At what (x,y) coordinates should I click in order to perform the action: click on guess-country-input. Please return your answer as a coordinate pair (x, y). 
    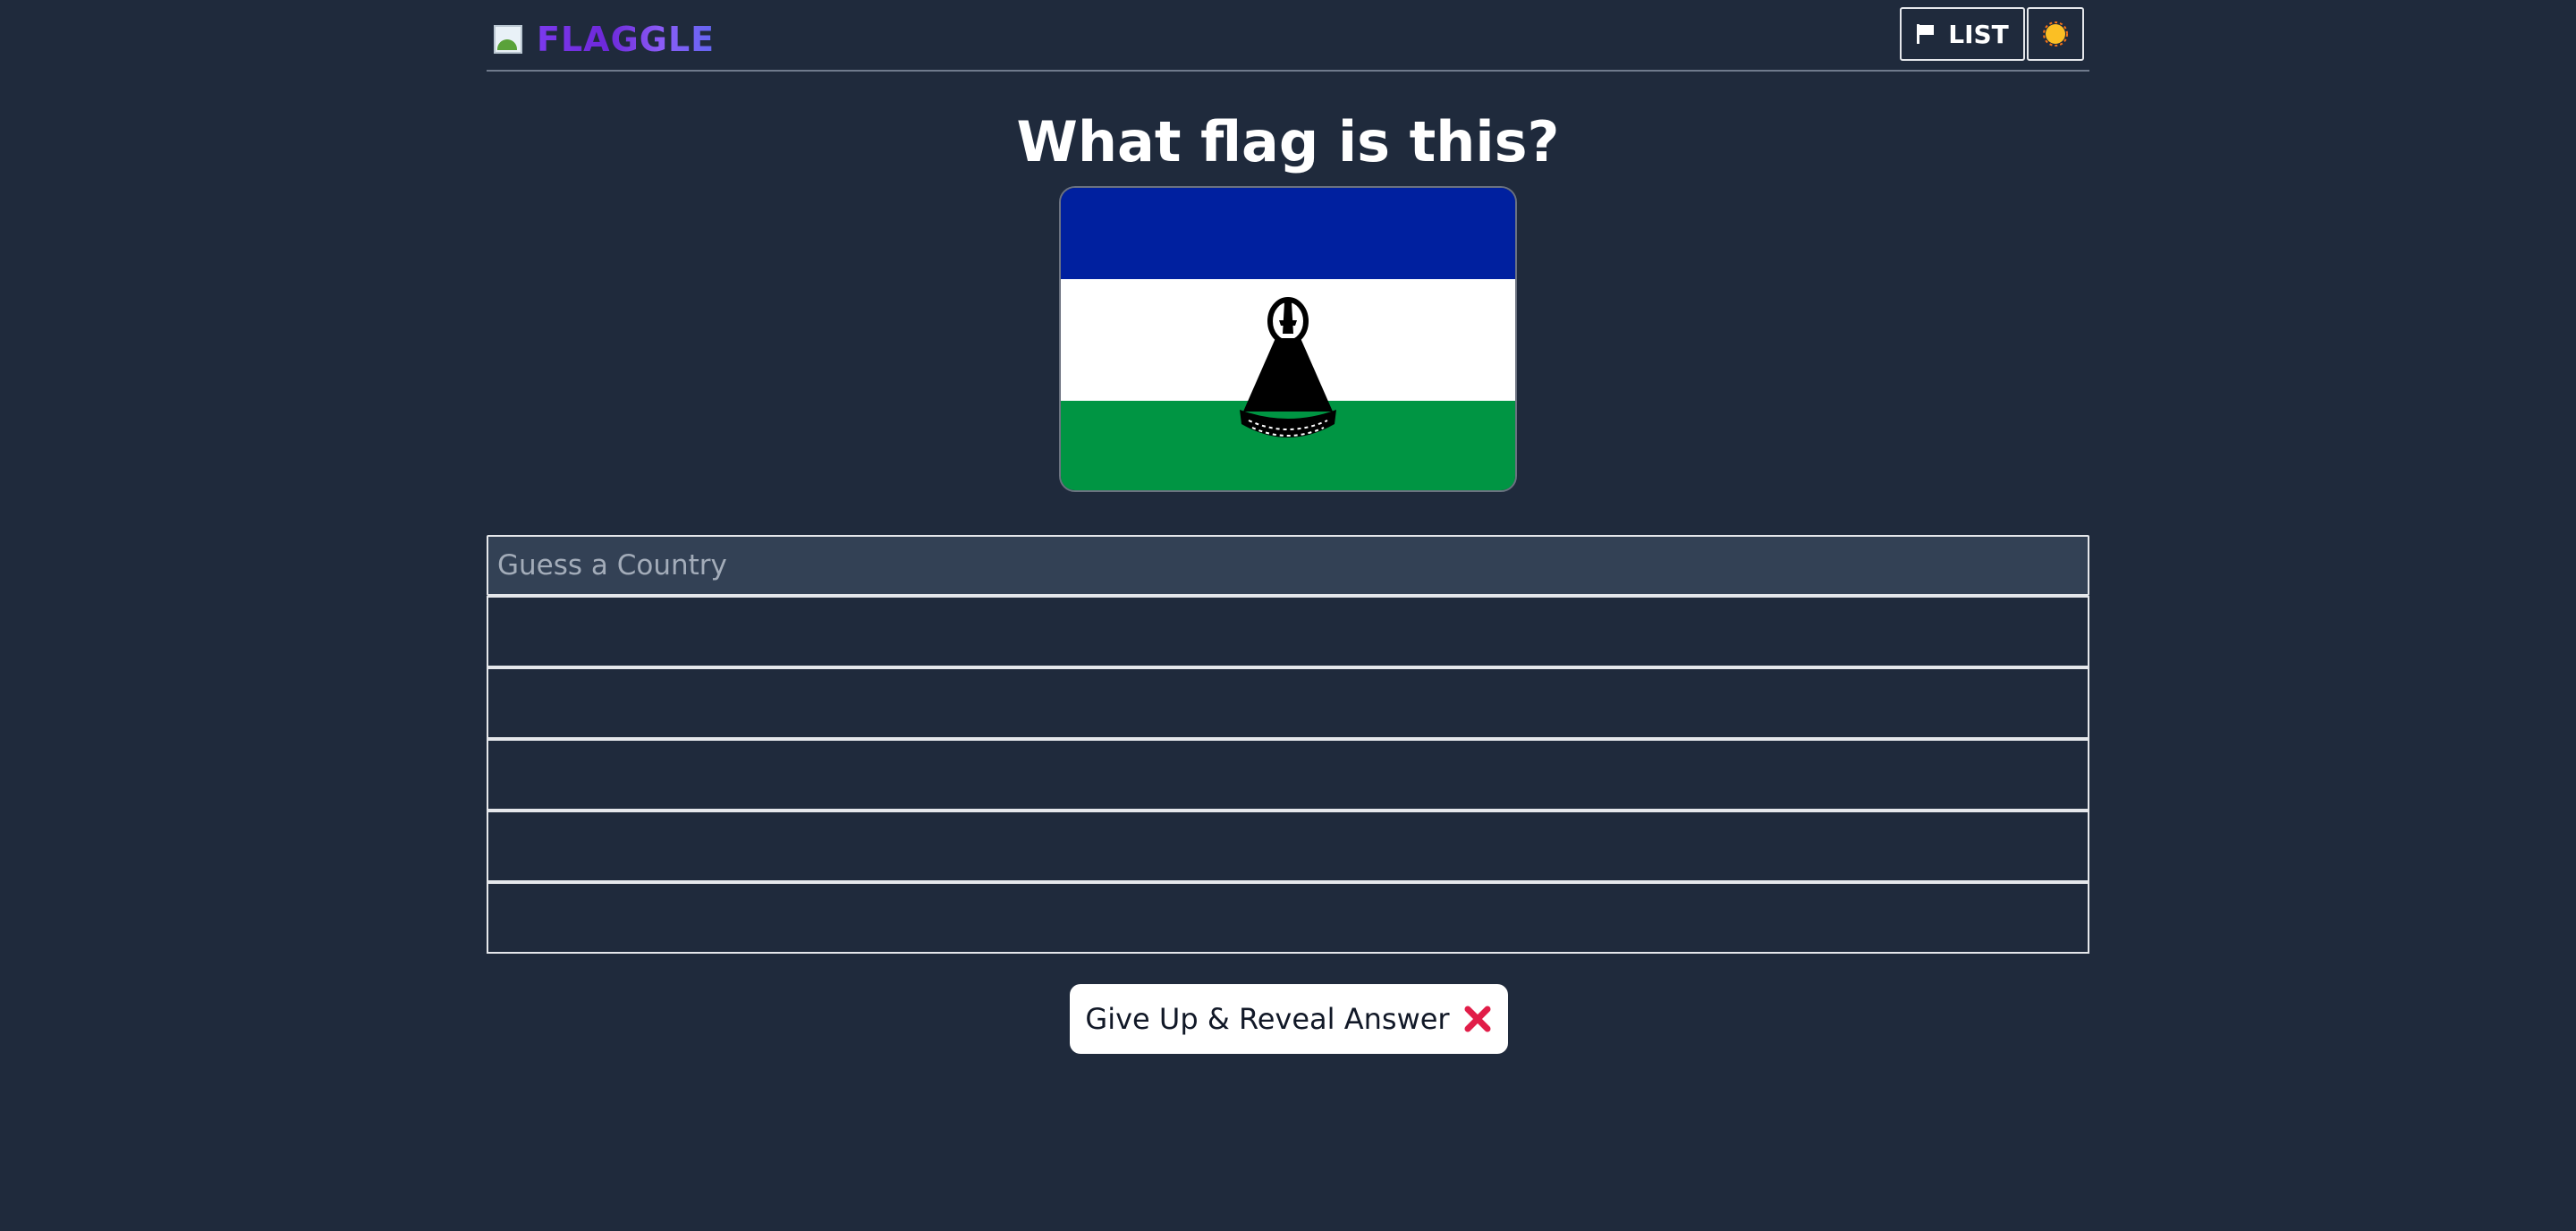
    Looking at the image, I should click on (1288, 565).